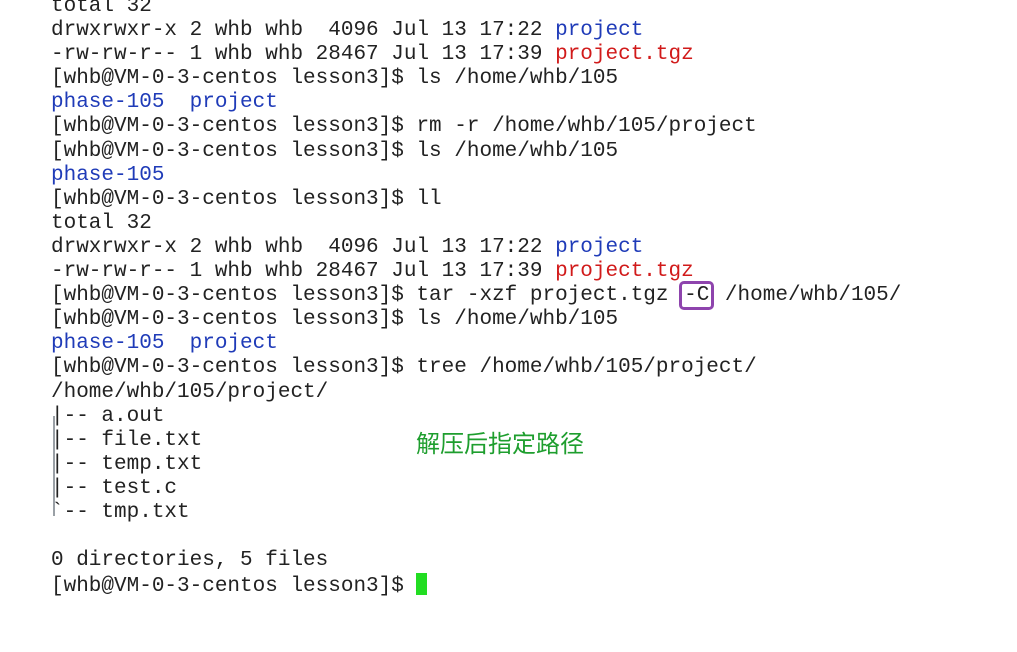 This screenshot has height=652, width=1017. I want to click on highlighted-option: -C, so click(697, 296).